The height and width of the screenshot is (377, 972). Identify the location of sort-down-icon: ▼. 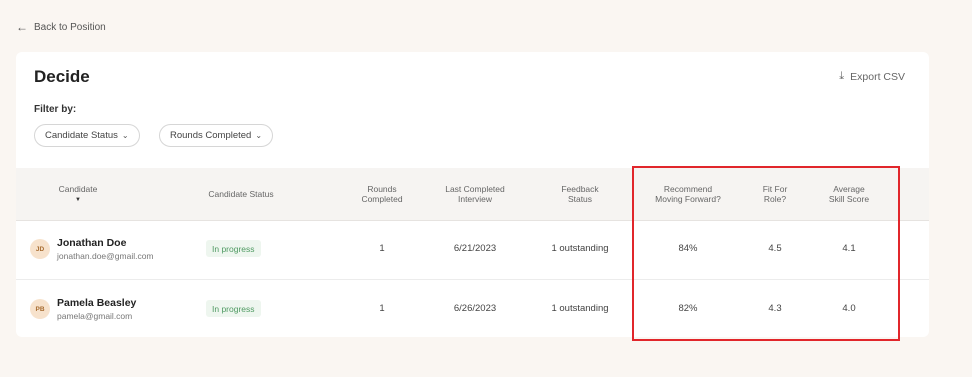
(78, 199).